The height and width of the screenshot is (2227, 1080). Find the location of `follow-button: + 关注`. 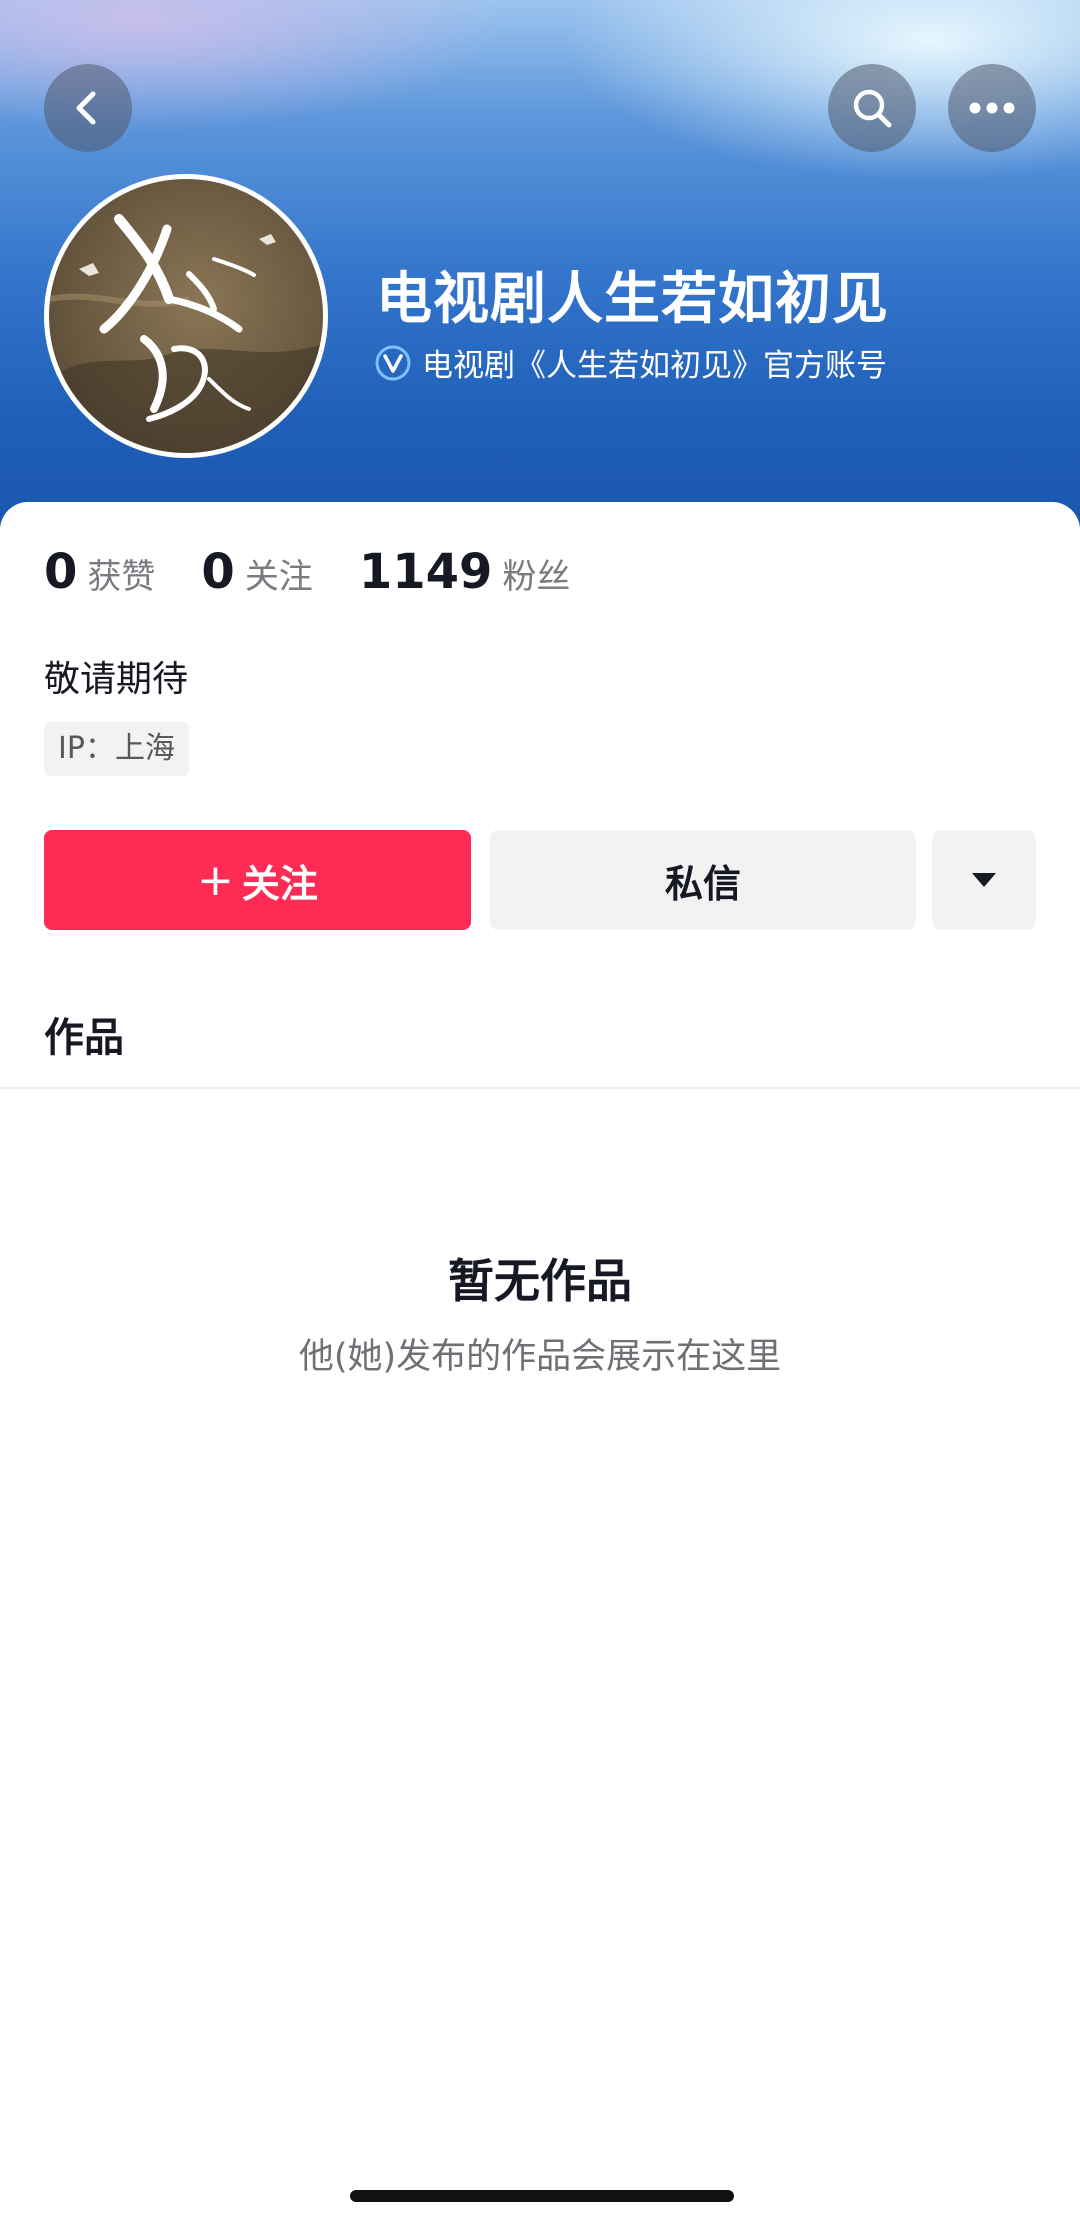

follow-button: + 关注 is located at coordinates (257, 880).